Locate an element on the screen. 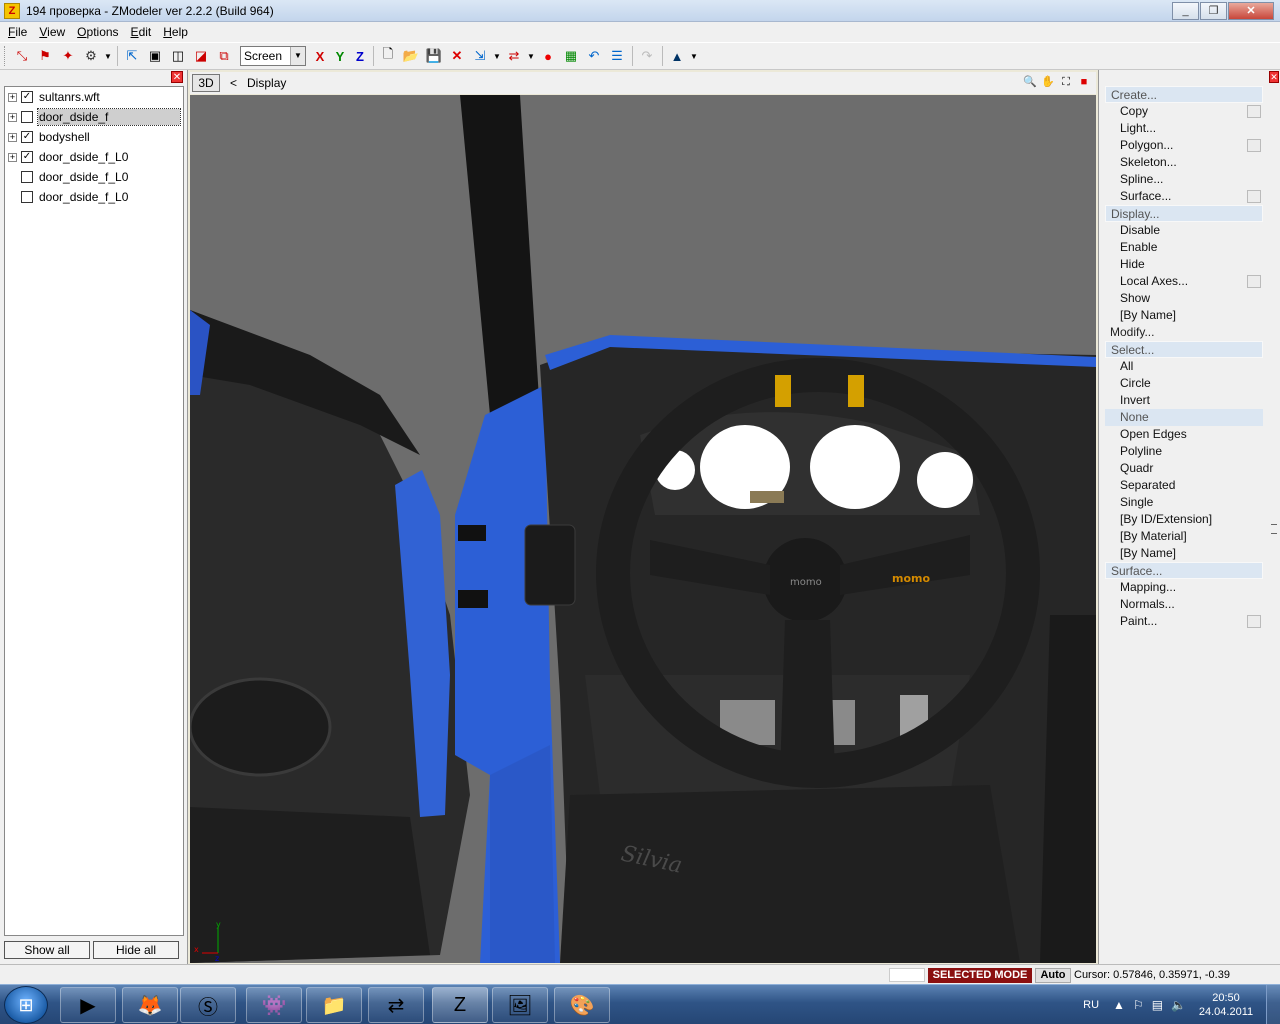  flag-icon: ⚐ is located at coordinates (1138, 1005).